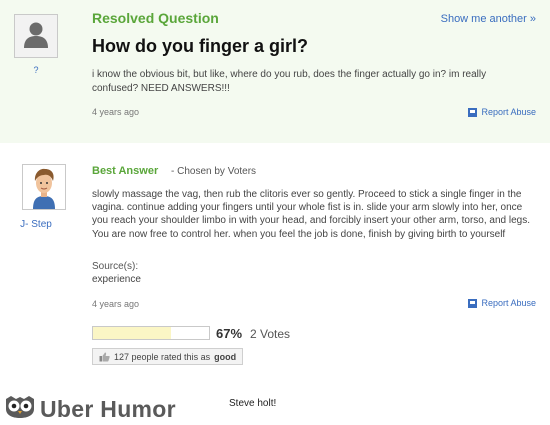  What do you see at coordinates (155, 18) in the screenshot?
I see `resolved-question-label: Resolved Question` at bounding box center [155, 18].